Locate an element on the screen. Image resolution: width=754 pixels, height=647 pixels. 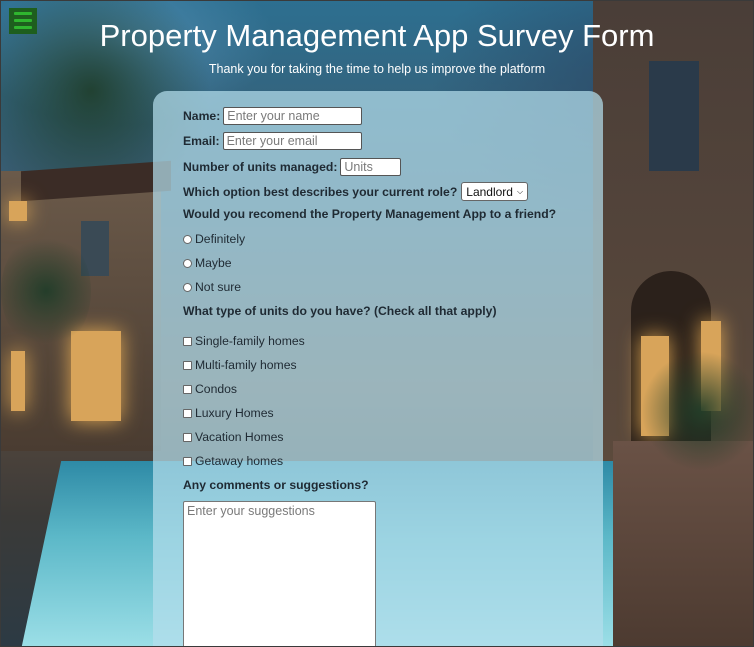
checkbox-option: Vacation Homes is located at coordinates (233, 437).